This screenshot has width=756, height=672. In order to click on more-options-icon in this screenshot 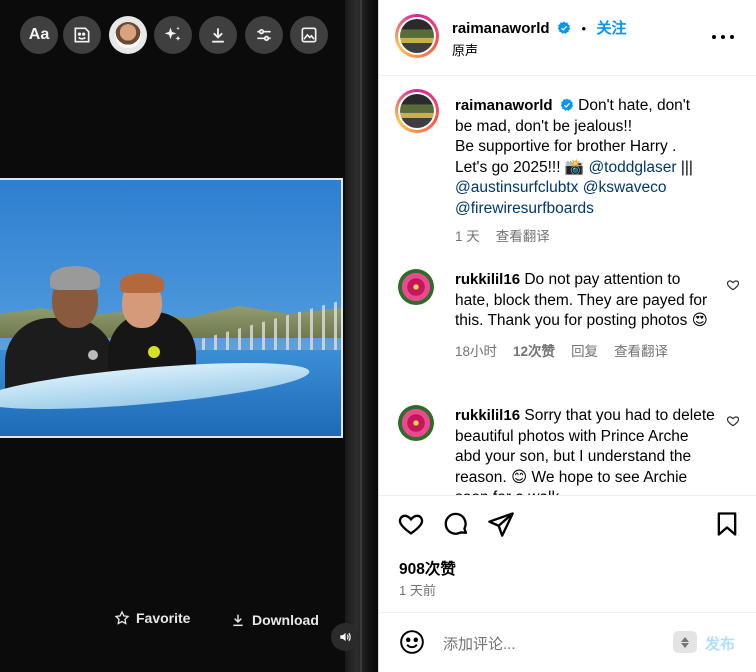, I will do `click(723, 37)`.